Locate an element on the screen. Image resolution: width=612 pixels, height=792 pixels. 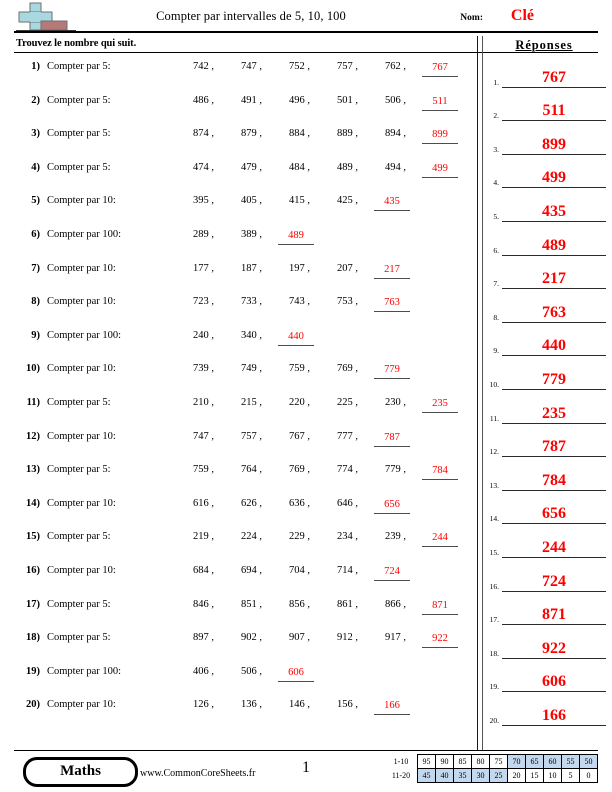
answer-key-index: 14. is located at coordinates (494, 519).